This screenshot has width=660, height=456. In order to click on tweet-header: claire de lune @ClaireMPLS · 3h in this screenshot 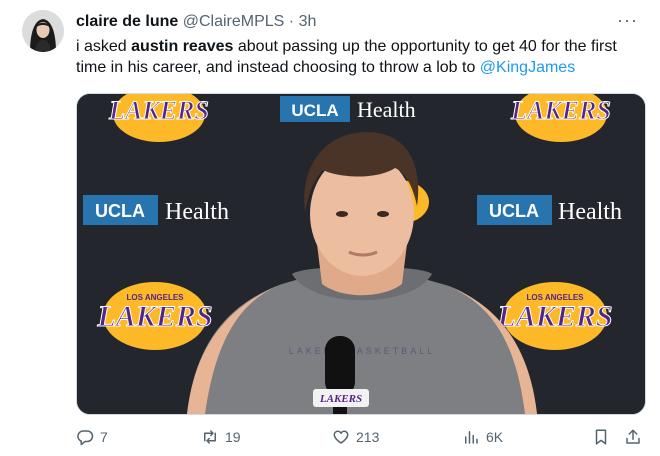, I will do `click(196, 22)`.